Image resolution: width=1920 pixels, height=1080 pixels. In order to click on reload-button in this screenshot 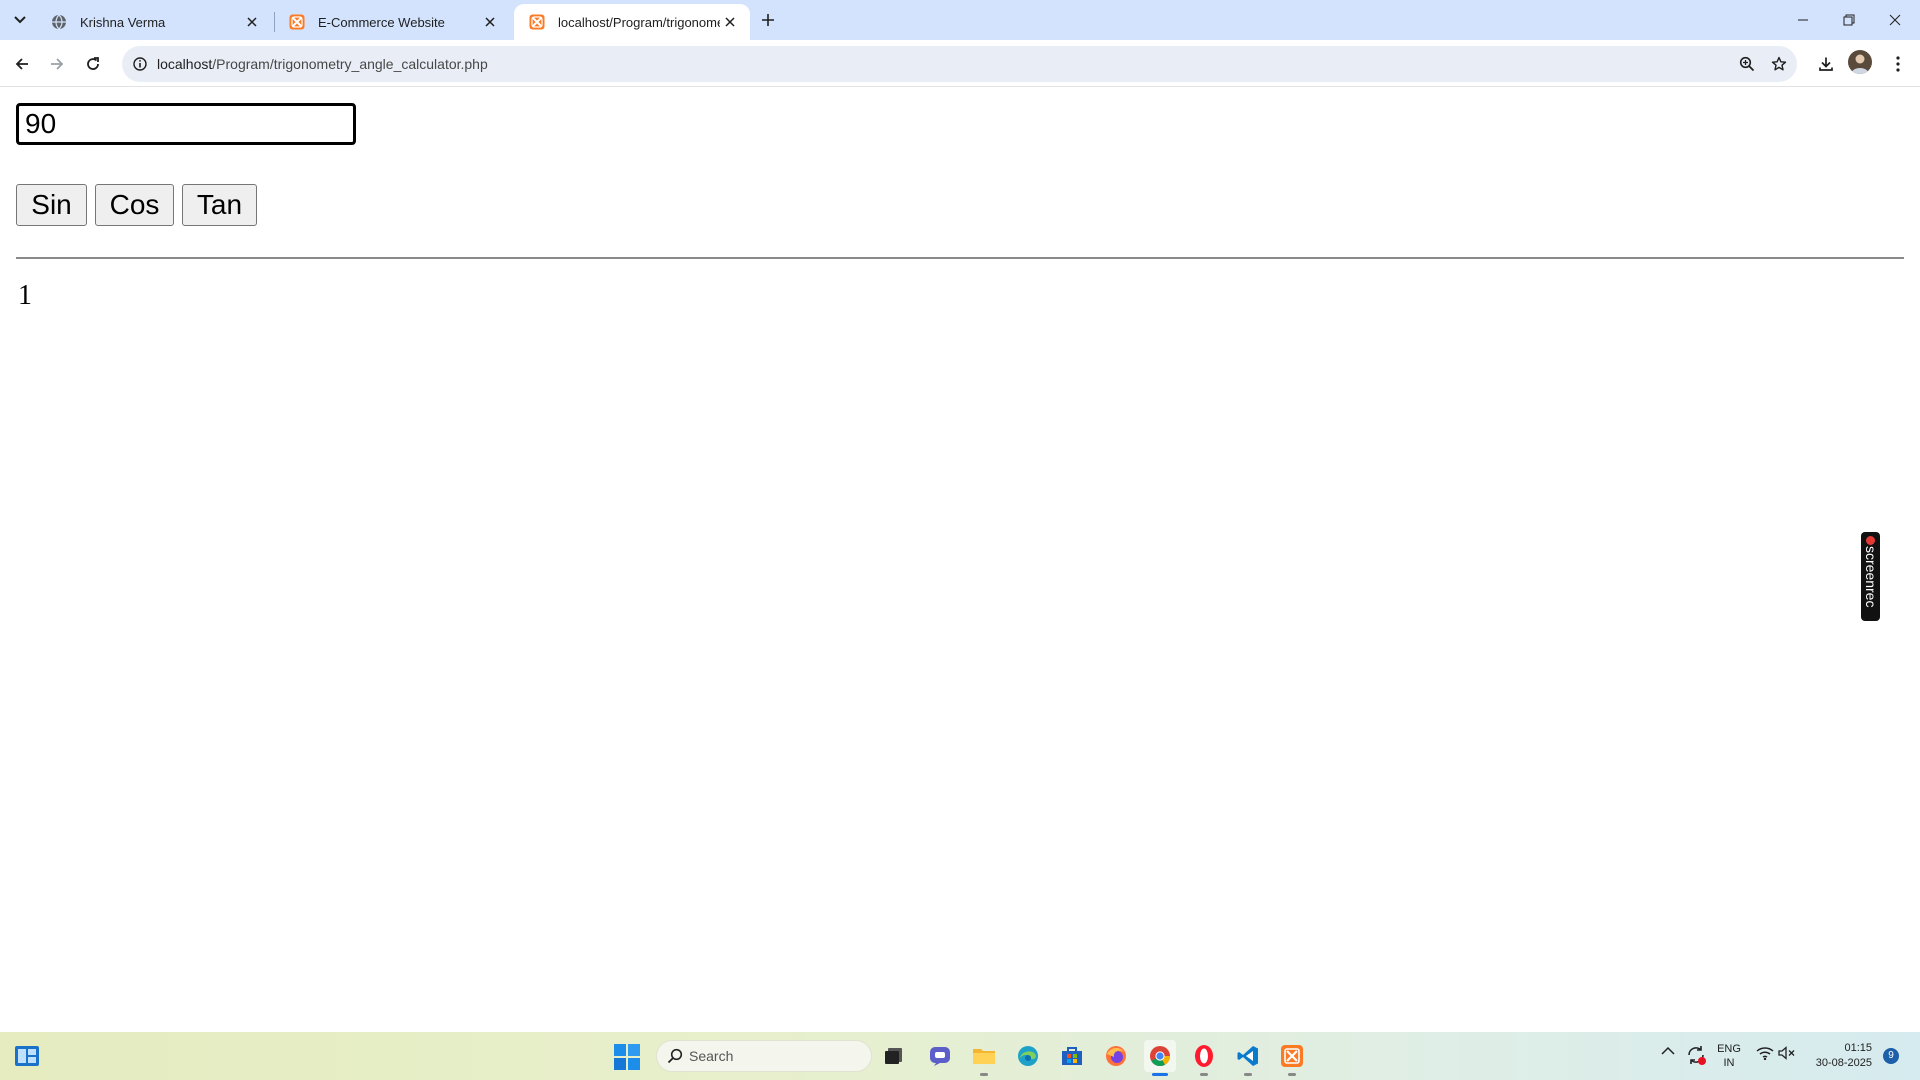, I will do `click(93, 64)`.